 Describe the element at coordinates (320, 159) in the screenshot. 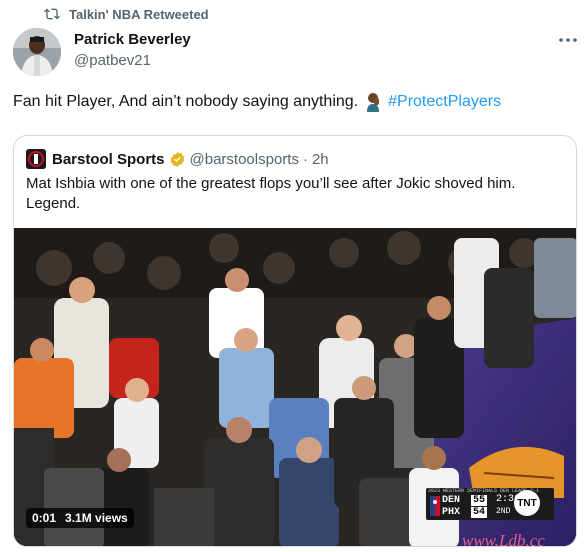

I see `quote-timestamp: 2h` at that location.